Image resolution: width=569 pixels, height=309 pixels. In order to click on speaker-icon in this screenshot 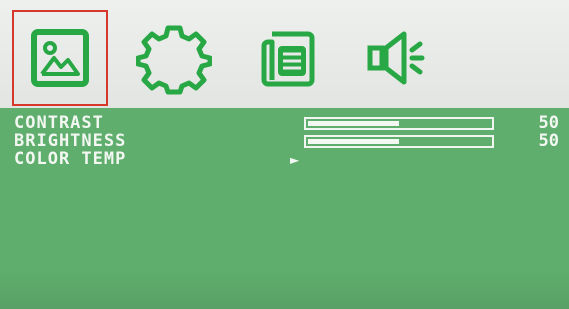, I will do `click(404, 58)`.